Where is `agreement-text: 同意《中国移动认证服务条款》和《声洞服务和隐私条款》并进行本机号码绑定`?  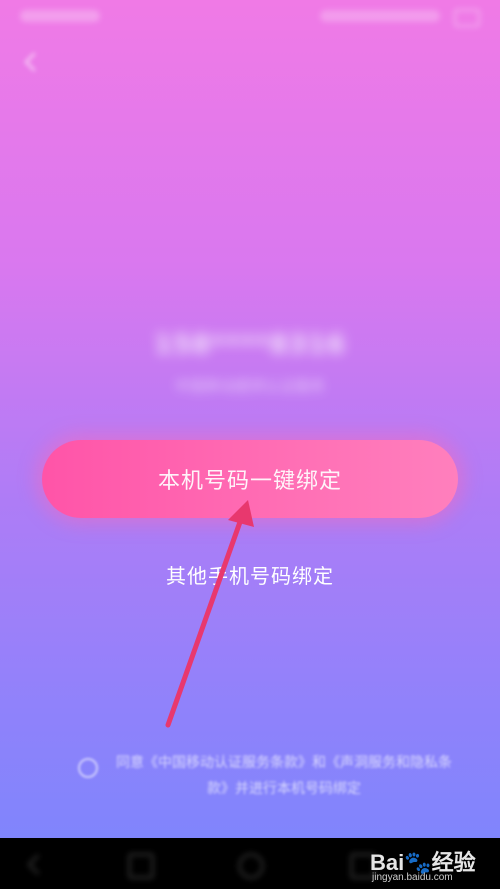 agreement-text: 同意《中国移动认证服务条款》和《声洞服务和隐私条款》并进行本机号码绑定 is located at coordinates (284, 776).